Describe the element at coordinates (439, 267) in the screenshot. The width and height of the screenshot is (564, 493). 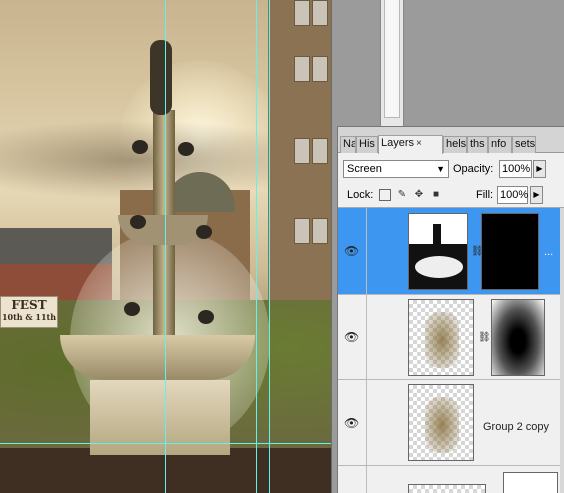
I see `thumbnail-highlight` at that location.